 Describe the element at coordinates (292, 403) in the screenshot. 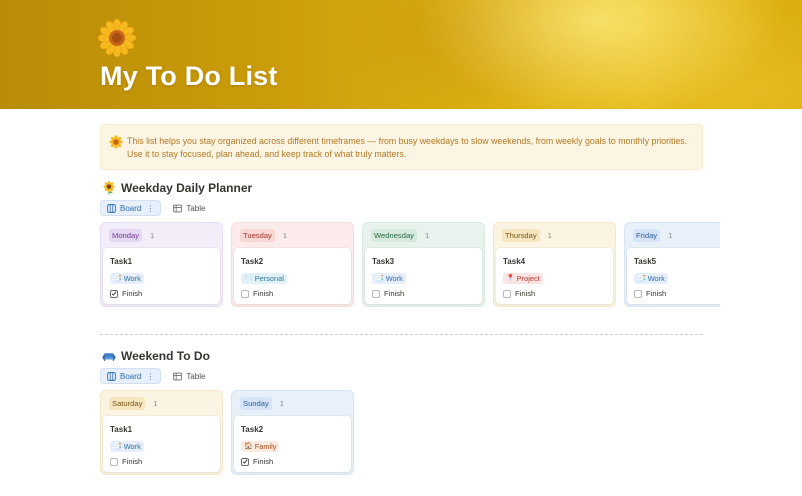

I see `column-header: Sunday 1` at that location.